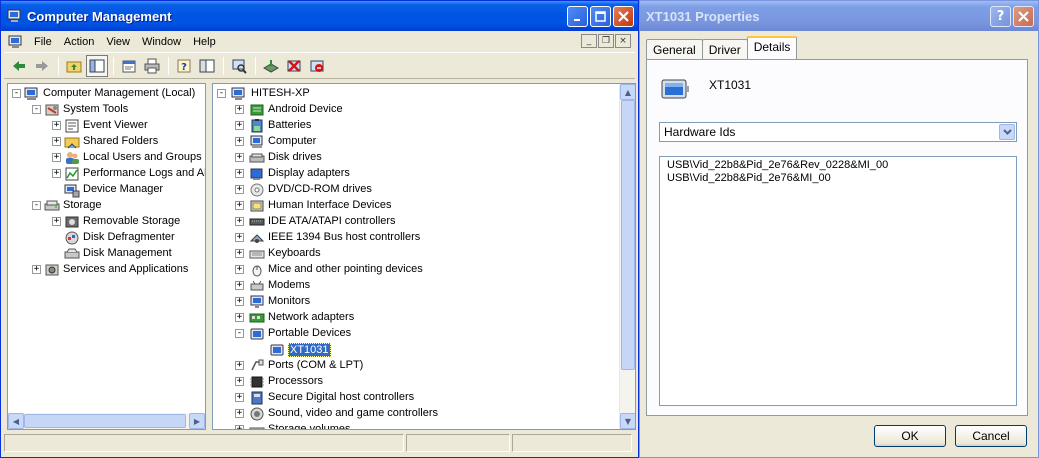 The height and width of the screenshot is (458, 1039). What do you see at coordinates (424, 382) in the screenshot?
I see `device-category-item: + Processors` at bounding box center [424, 382].